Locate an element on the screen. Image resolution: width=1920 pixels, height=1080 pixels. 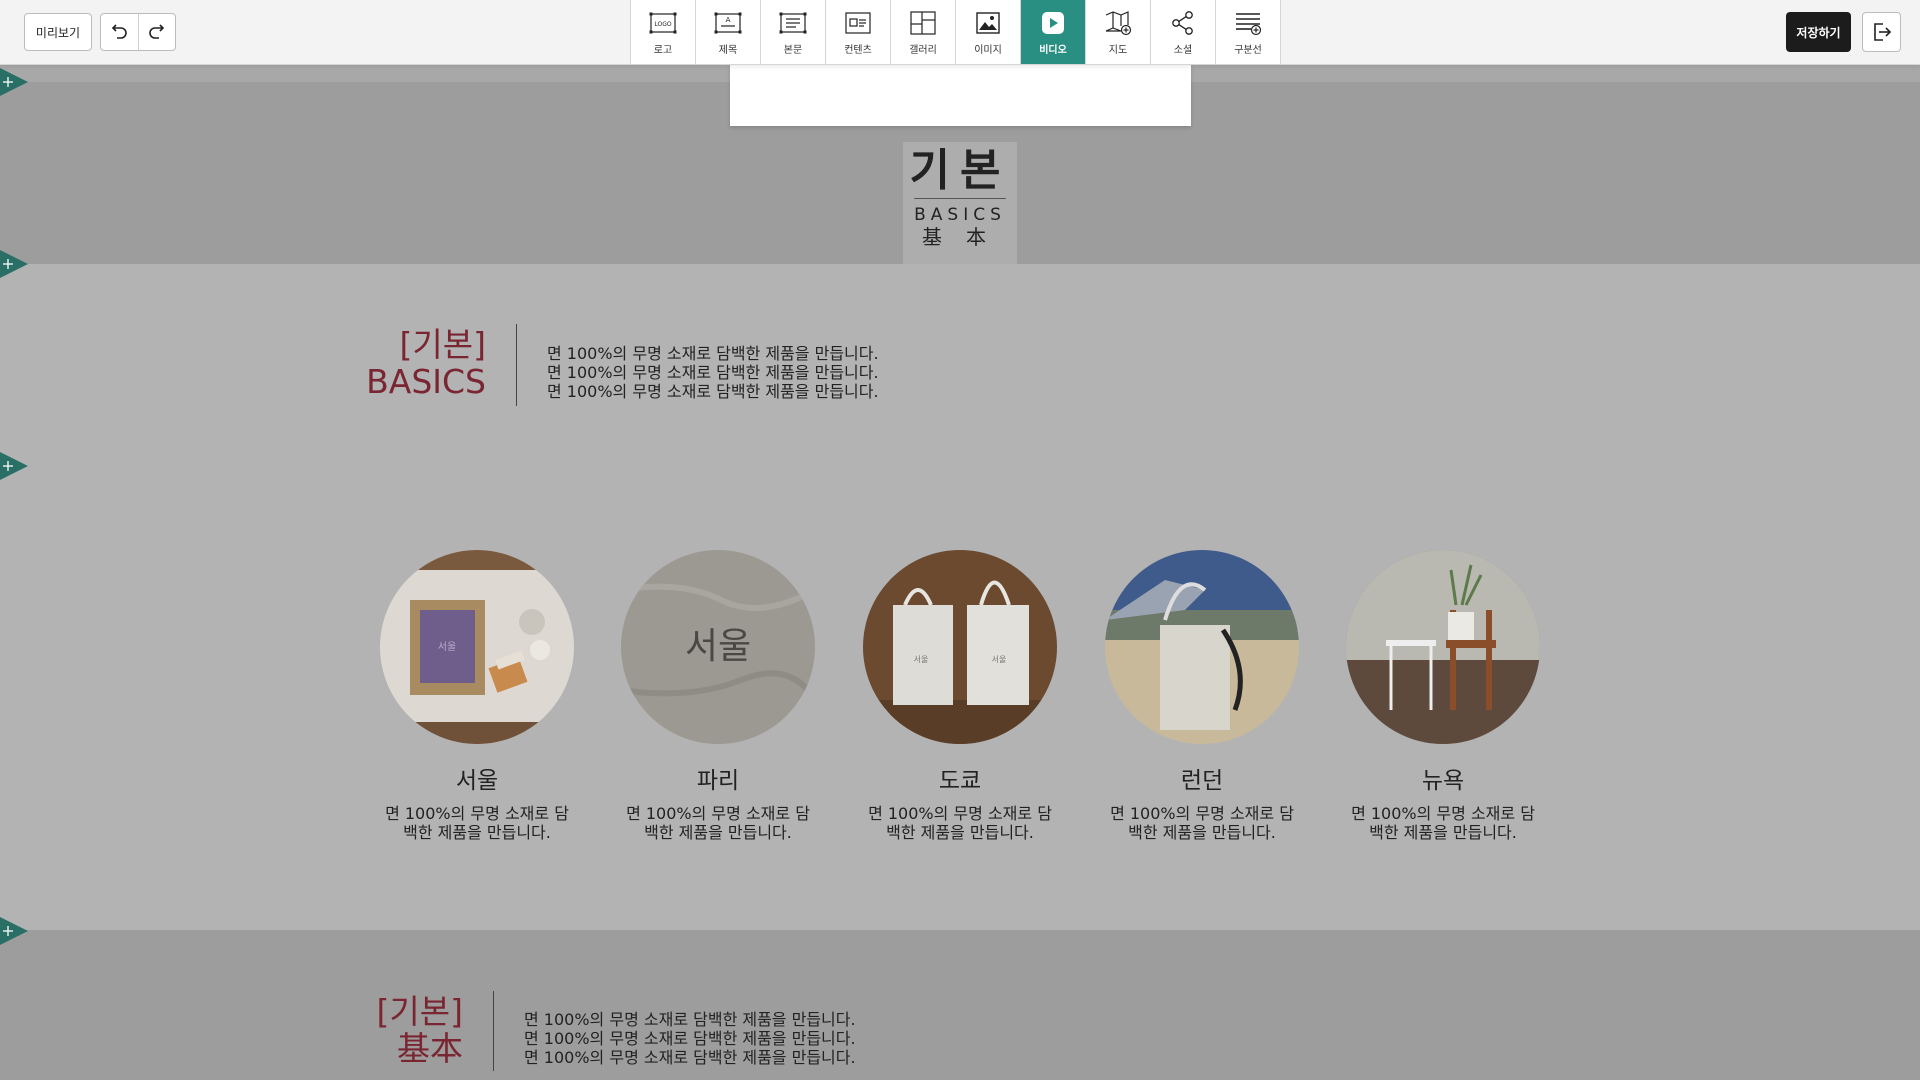
tote-bags-photo: 서울 서울 is located at coordinates (960, 647).